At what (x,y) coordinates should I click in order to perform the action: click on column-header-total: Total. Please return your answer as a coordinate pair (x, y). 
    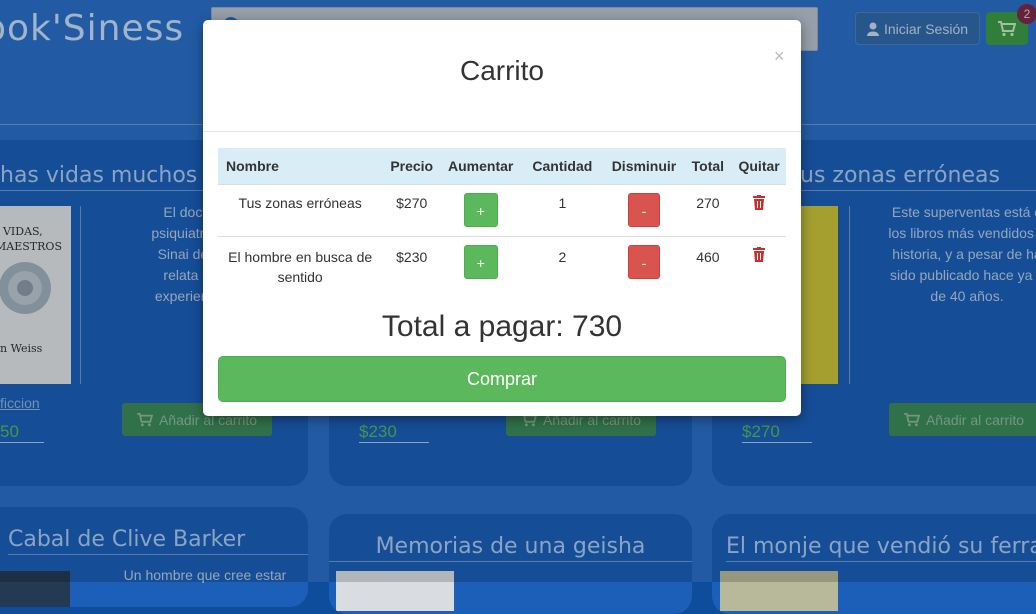
    Looking at the image, I should click on (708, 166).